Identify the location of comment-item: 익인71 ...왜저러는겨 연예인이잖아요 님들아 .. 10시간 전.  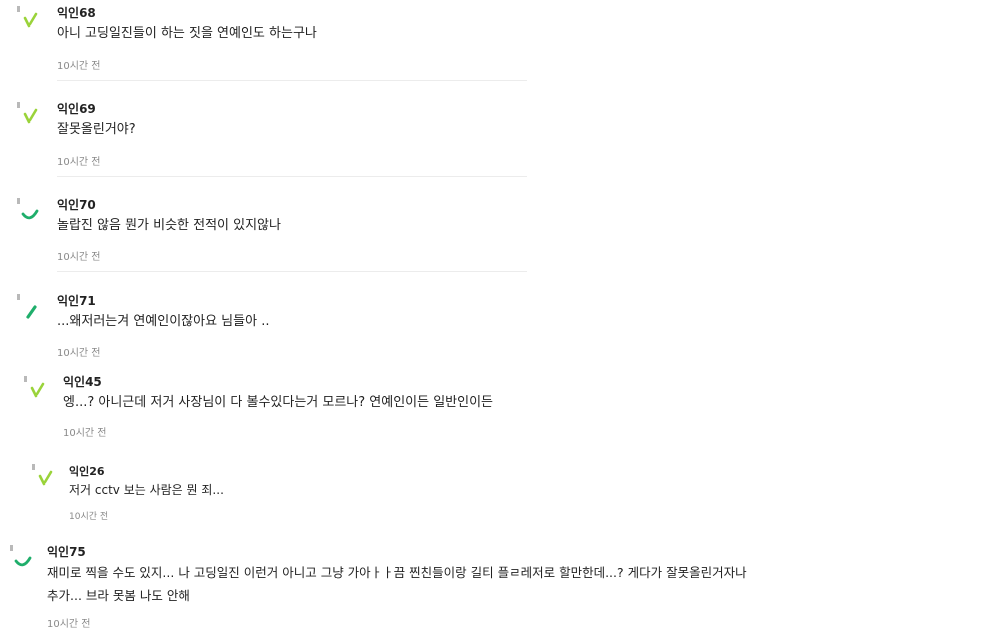
(270, 324).